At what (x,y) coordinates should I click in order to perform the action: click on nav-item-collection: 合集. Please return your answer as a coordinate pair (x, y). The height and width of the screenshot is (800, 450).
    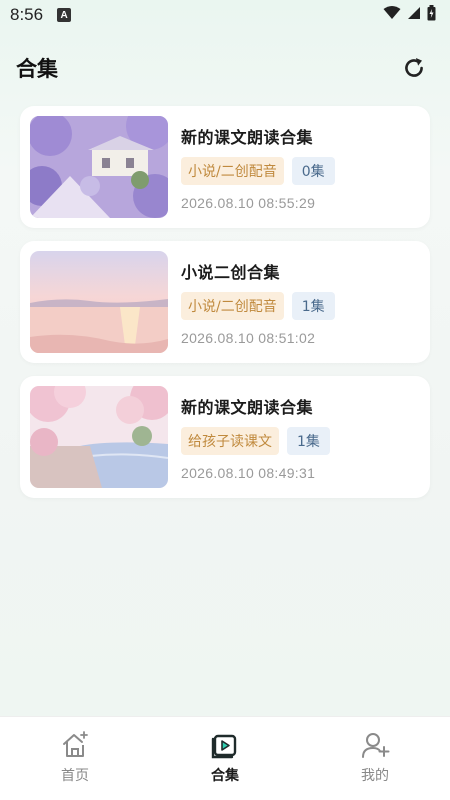
    Looking at the image, I should click on (225, 757).